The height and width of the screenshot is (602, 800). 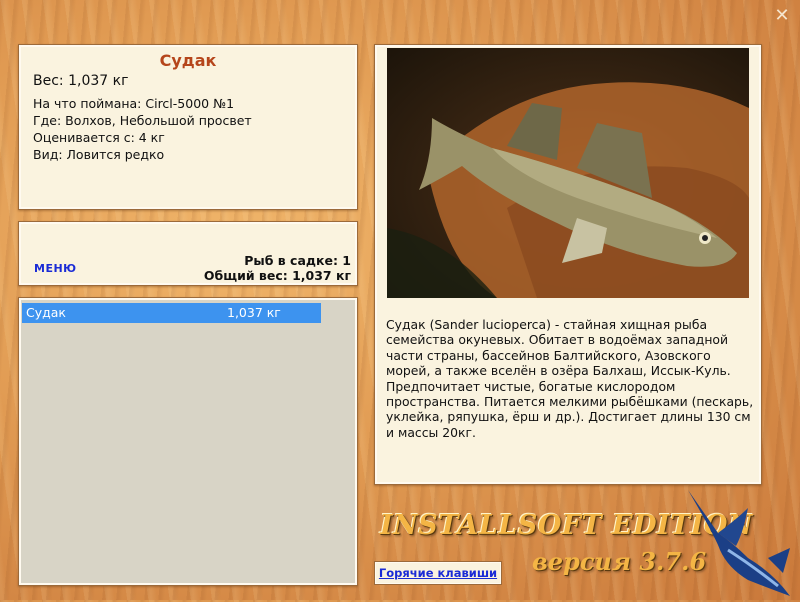 What do you see at coordinates (188, 253) in the screenshot?
I see `keepnet-summary-panel: МЕНЮ Рыб в садке: 1 Общий вес: 1,037 кг` at bounding box center [188, 253].